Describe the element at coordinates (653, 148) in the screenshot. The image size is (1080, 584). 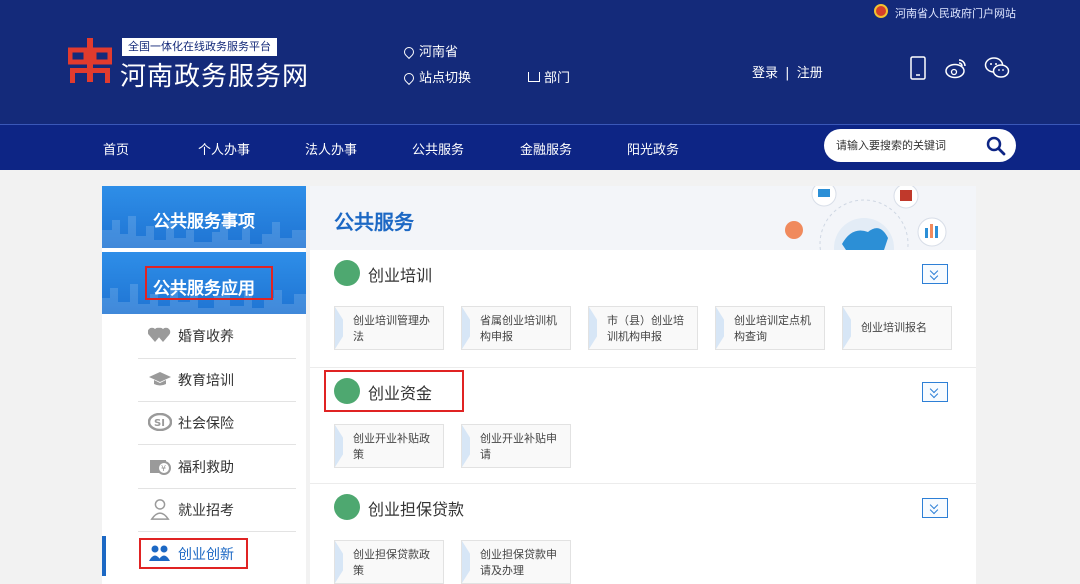
I see `nav-sunshine-government: 阳光政务` at that location.